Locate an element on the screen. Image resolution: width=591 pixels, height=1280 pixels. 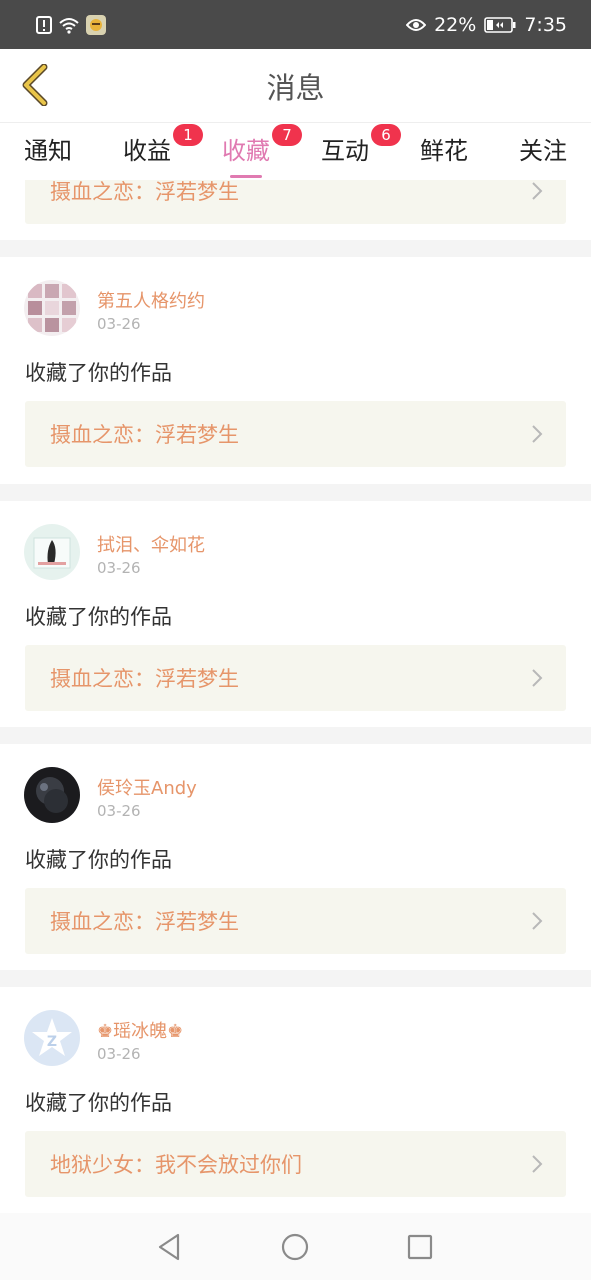
tab-label: 关注 is located at coordinates (543, 151).